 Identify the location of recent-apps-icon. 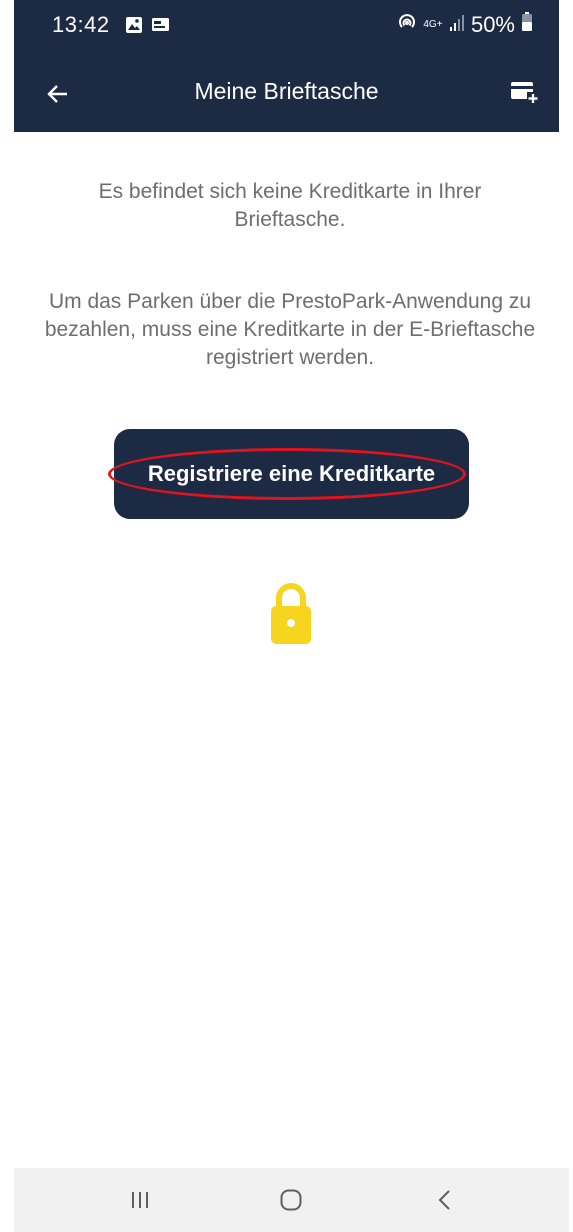
(140, 1200).